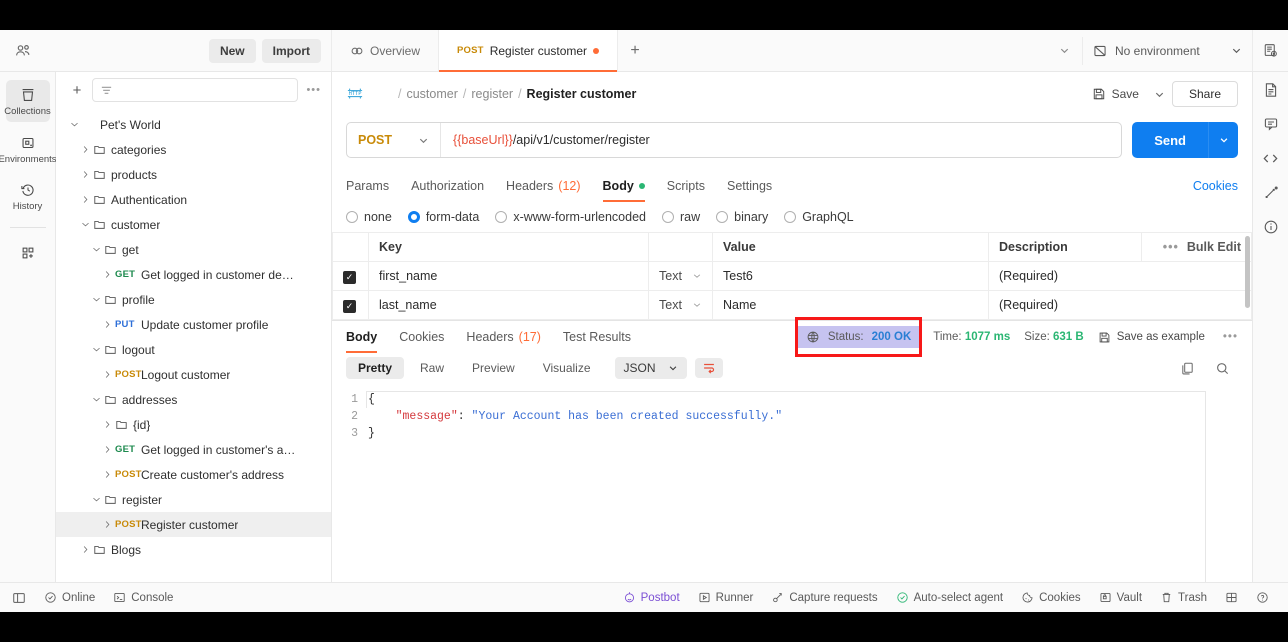  Describe the element at coordinates (69, 597) in the screenshot. I see `online-status: Online` at that location.